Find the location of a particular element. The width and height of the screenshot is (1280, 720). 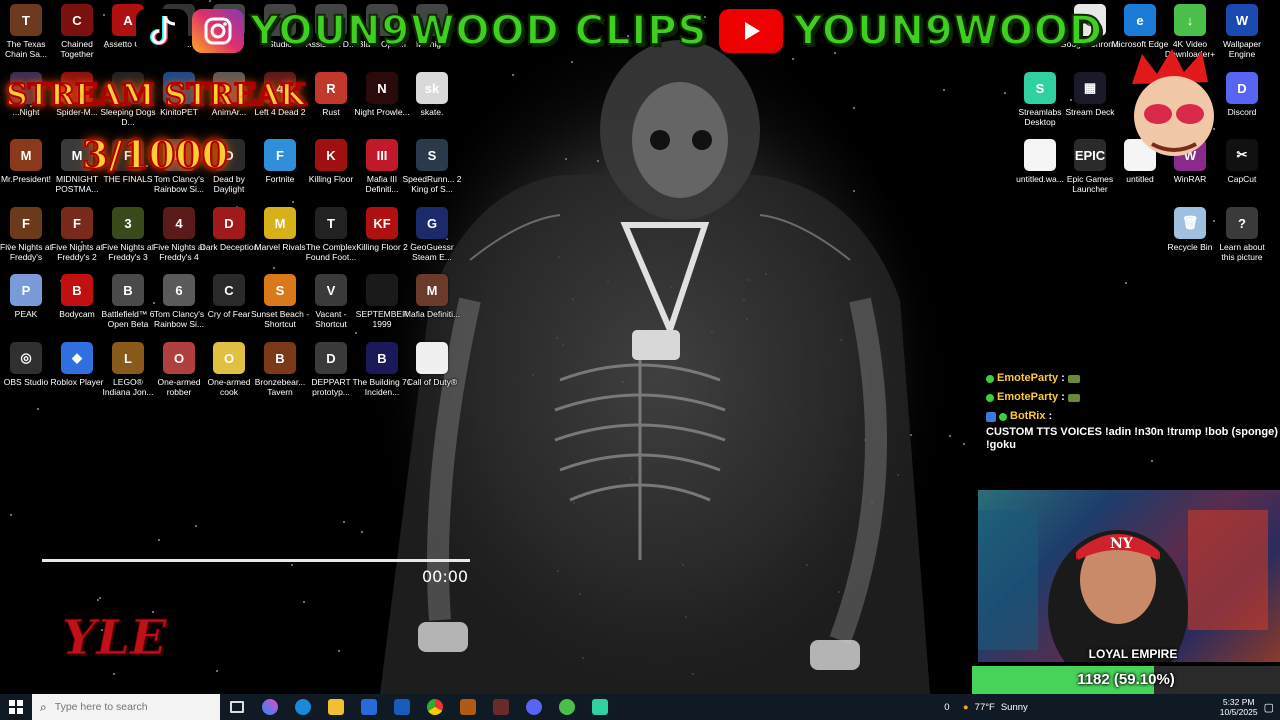

notifications-icon: ▢ is located at coordinates (1269, 707).